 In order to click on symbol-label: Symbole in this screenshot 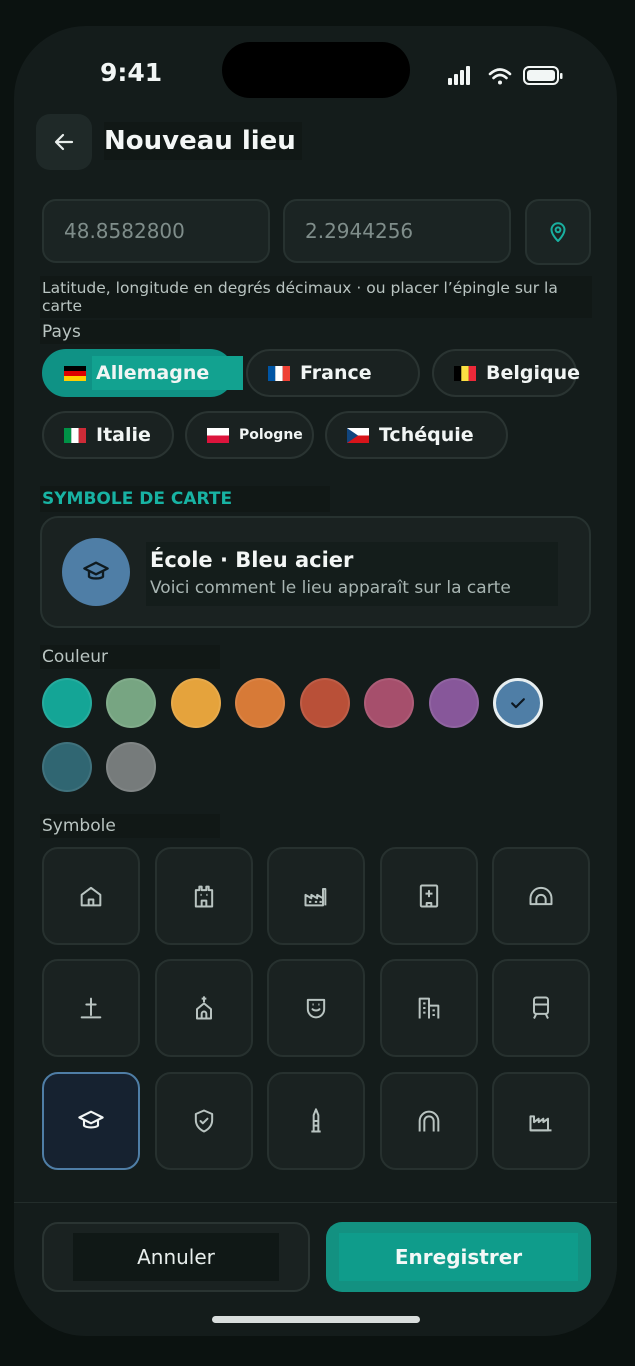, I will do `click(130, 826)`.